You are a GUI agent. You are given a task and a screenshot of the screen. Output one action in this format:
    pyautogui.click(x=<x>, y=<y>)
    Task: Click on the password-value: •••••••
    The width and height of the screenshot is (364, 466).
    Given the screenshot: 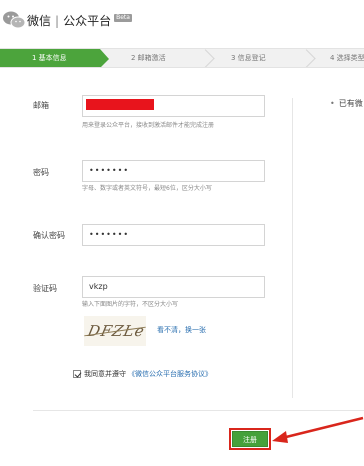 What is the action you would take?
    pyautogui.click(x=109, y=170)
    